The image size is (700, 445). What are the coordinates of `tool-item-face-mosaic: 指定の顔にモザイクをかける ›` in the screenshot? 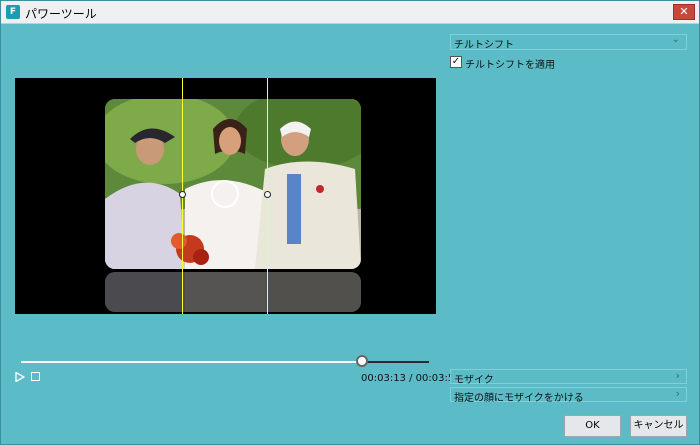 It's located at (568, 395).